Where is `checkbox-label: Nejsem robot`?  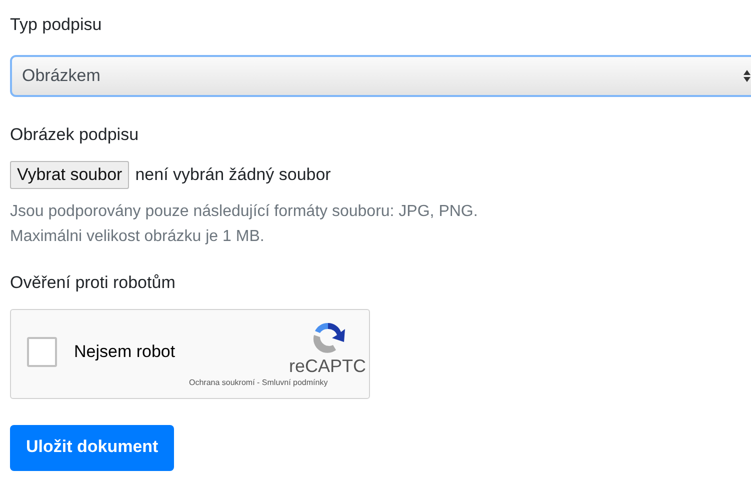 checkbox-label: Nejsem robot is located at coordinates (125, 352).